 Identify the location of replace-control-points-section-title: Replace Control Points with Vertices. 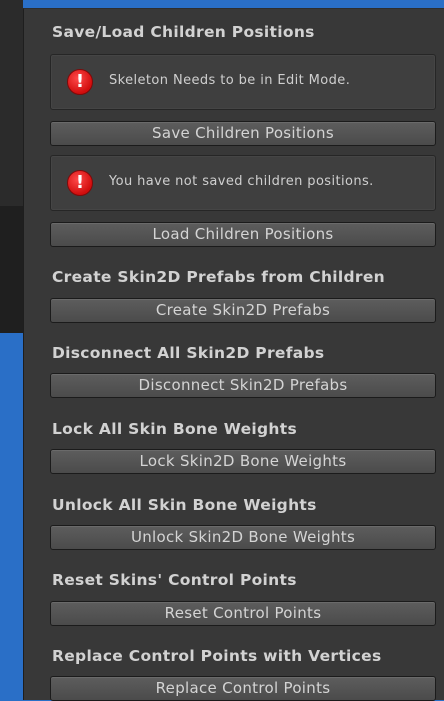
(217, 656).